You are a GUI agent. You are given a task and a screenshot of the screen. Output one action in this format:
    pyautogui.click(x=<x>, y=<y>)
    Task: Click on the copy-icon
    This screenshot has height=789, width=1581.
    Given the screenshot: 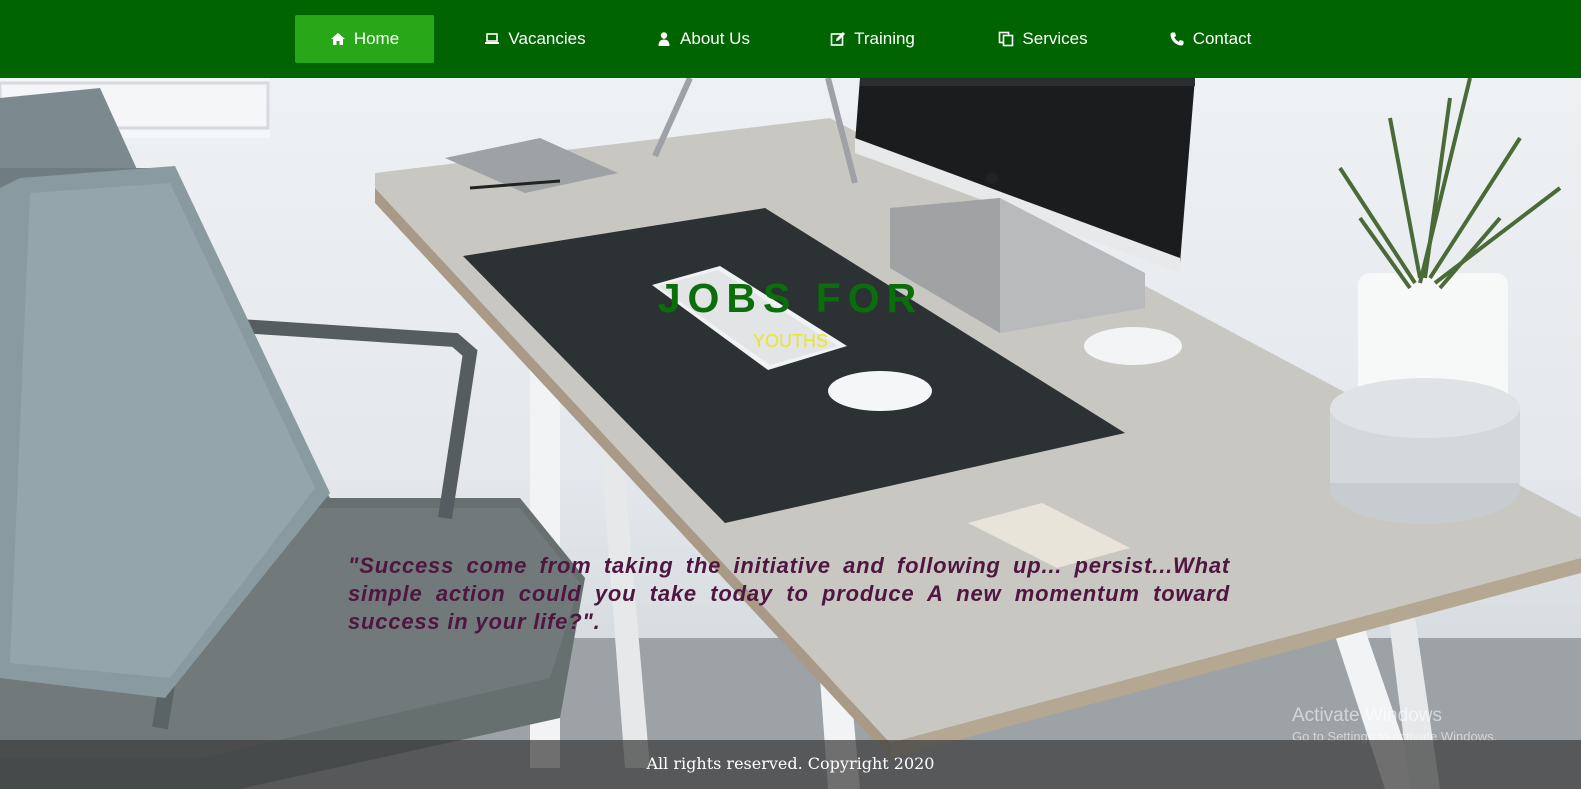 What is the action you would take?
    pyautogui.click(x=1006, y=39)
    